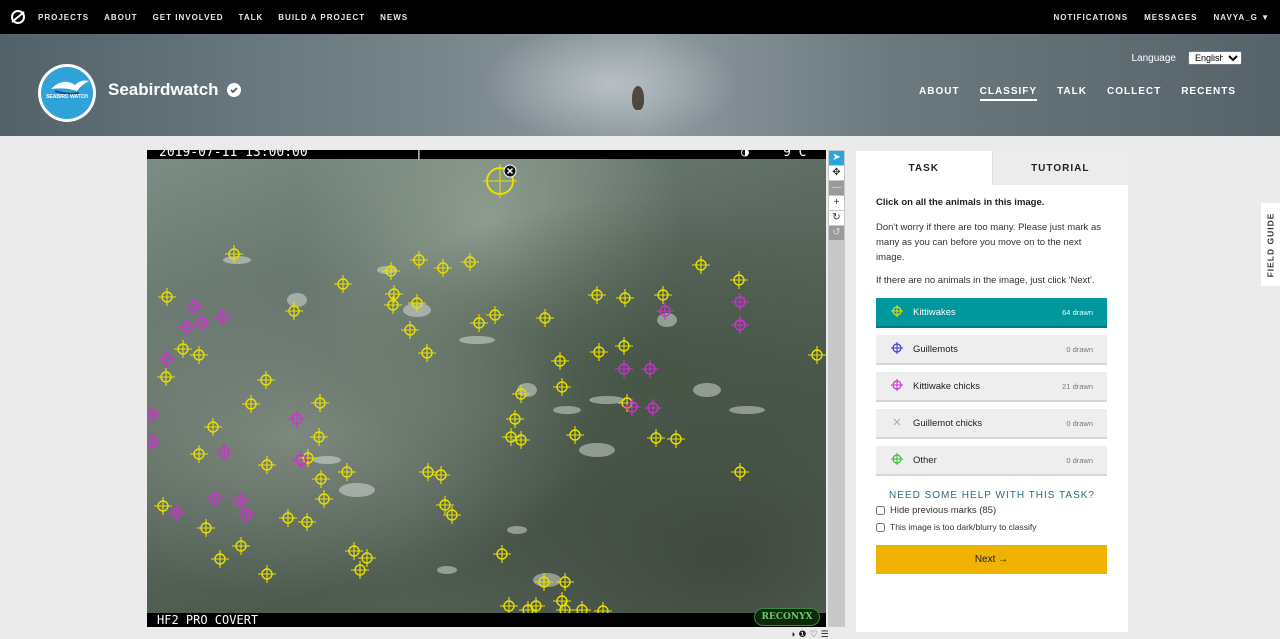  Describe the element at coordinates (1079, 423) in the screenshot. I see `tool-count: 0 drawn` at that location.